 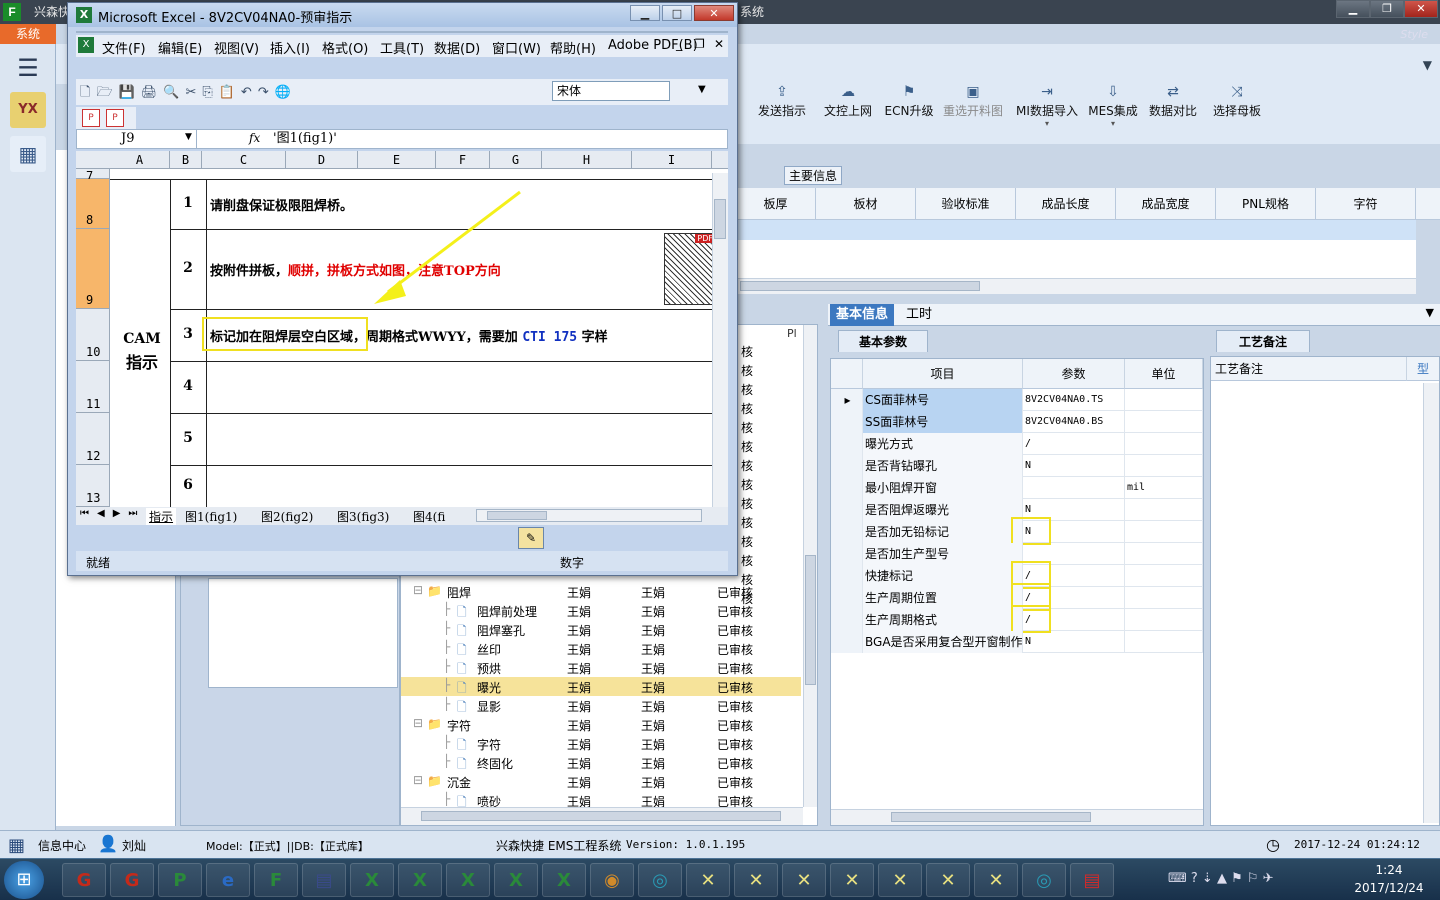 What do you see at coordinates (324, 880) in the screenshot?
I see `save-icon: ▤` at bounding box center [324, 880].